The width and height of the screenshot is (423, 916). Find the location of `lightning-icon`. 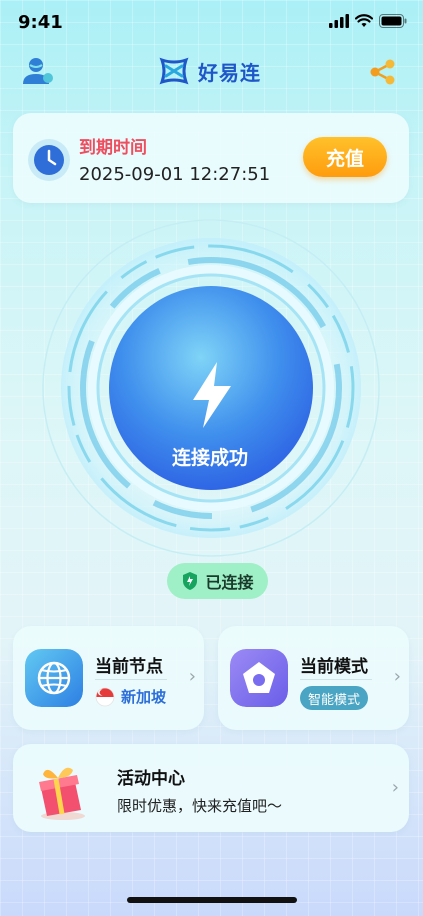

lightning-icon is located at coordinates (212, 395).